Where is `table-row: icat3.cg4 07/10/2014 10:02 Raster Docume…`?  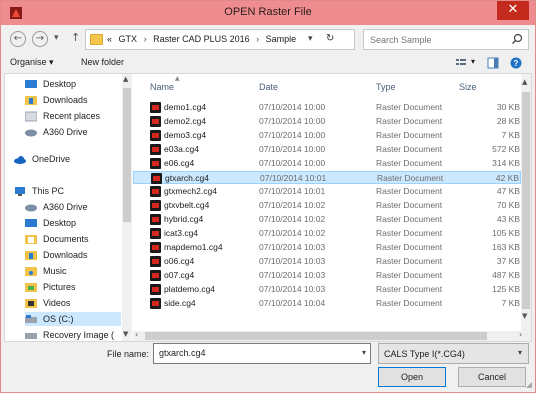
table-row: icat3.cg4 07/10/2014 10:02 Raster Docume… is located at coordinates (327, 233).